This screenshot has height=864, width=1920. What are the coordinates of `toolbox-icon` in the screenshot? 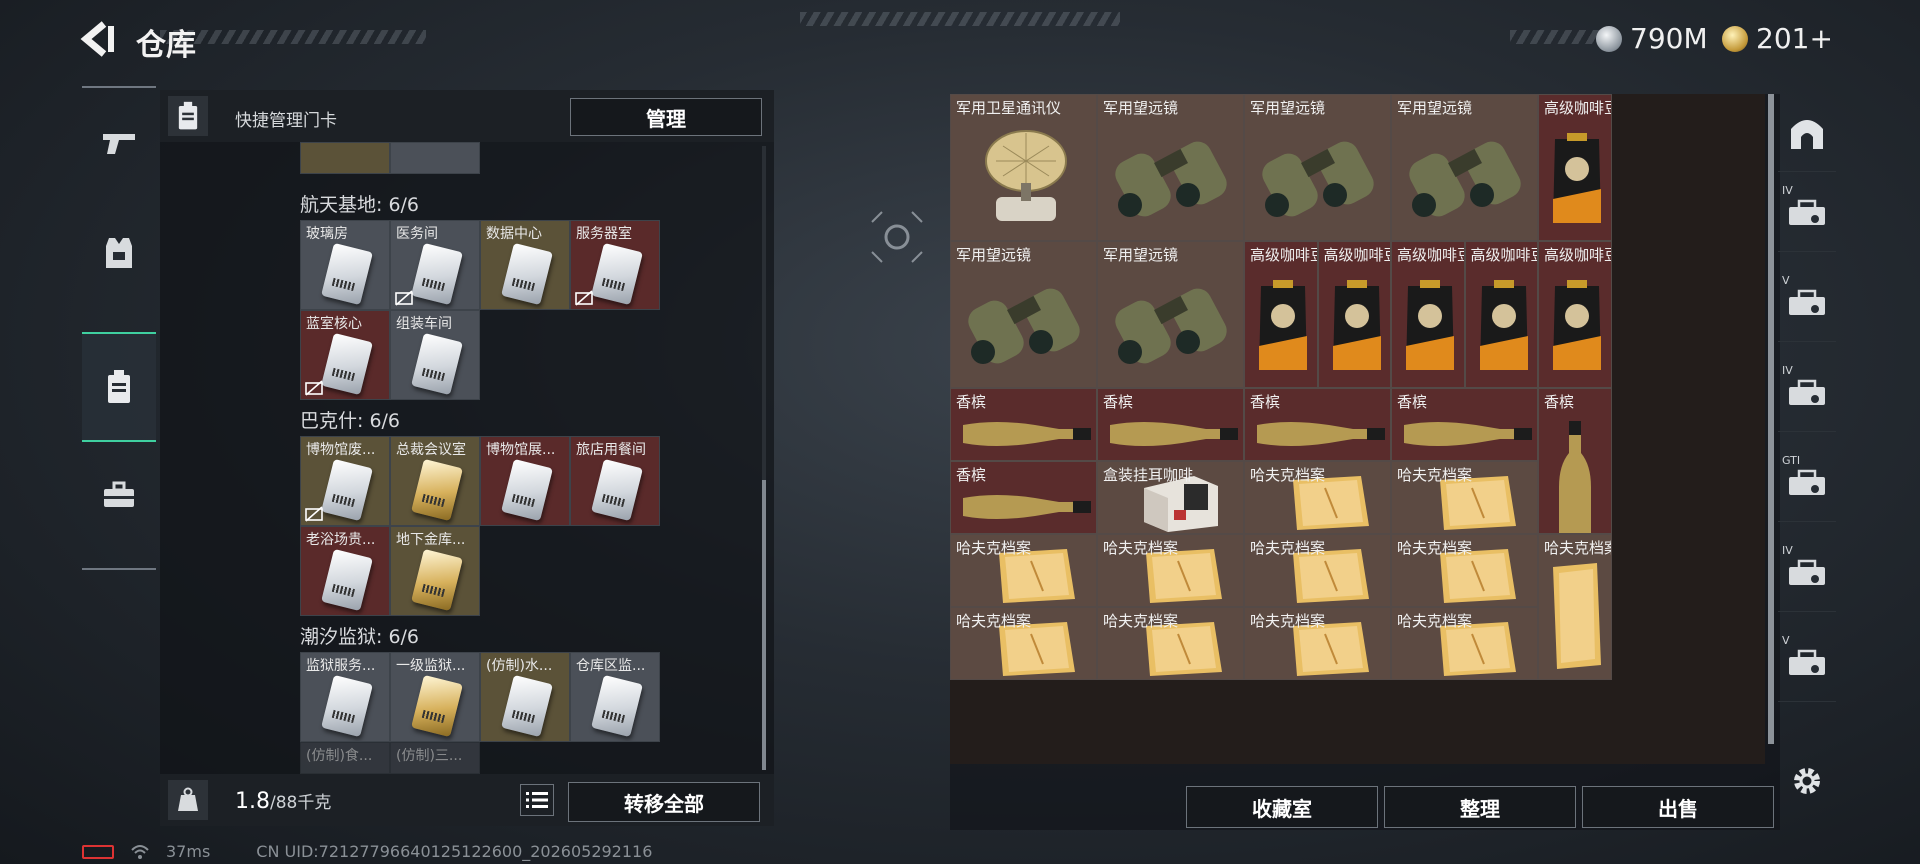 It's located at (119, 494).